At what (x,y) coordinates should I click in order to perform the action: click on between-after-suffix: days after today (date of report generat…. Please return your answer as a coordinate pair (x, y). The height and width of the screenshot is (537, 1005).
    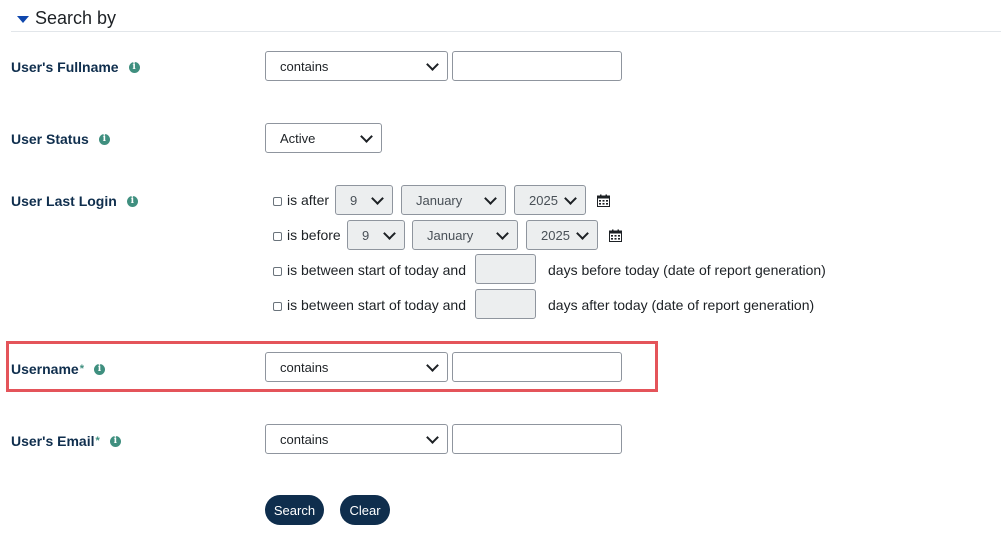
    Looking at the image, I should click on (681, 305).